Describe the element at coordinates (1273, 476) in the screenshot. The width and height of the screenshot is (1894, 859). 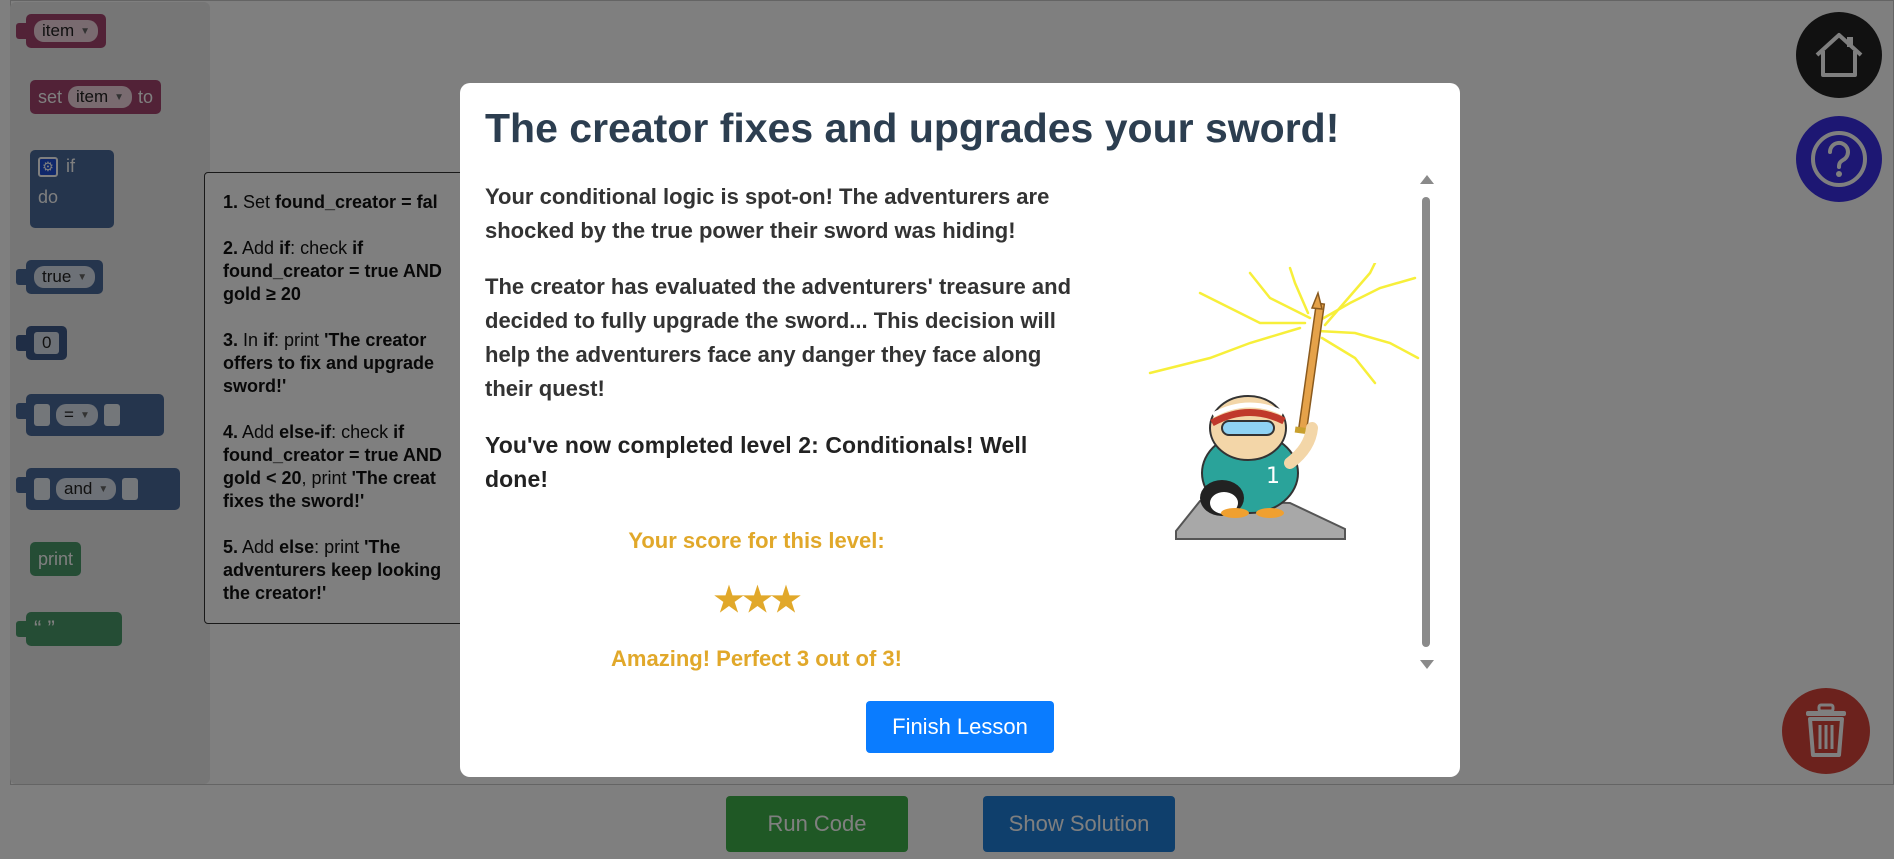
I see `svg-text: 1` at that location.